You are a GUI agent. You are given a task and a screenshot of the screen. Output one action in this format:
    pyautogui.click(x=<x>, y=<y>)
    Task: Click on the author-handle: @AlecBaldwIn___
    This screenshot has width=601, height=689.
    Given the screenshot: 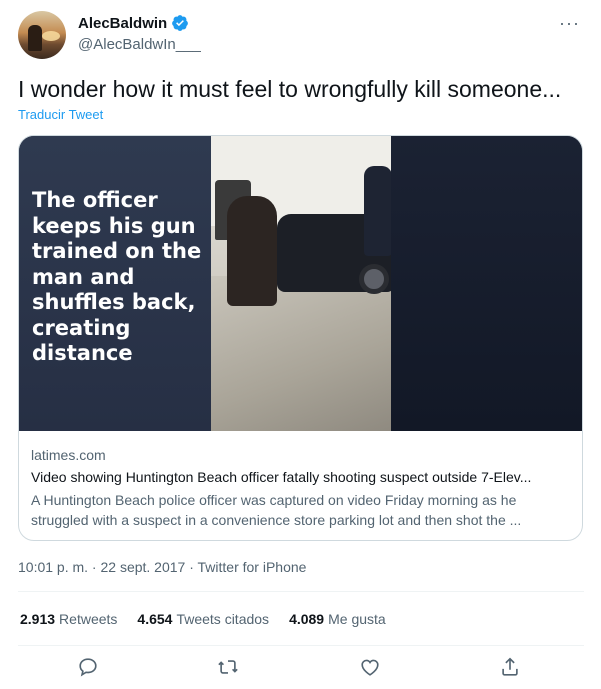 What is the action you would take?
    pyautogui.click(x=139, y=44)
    